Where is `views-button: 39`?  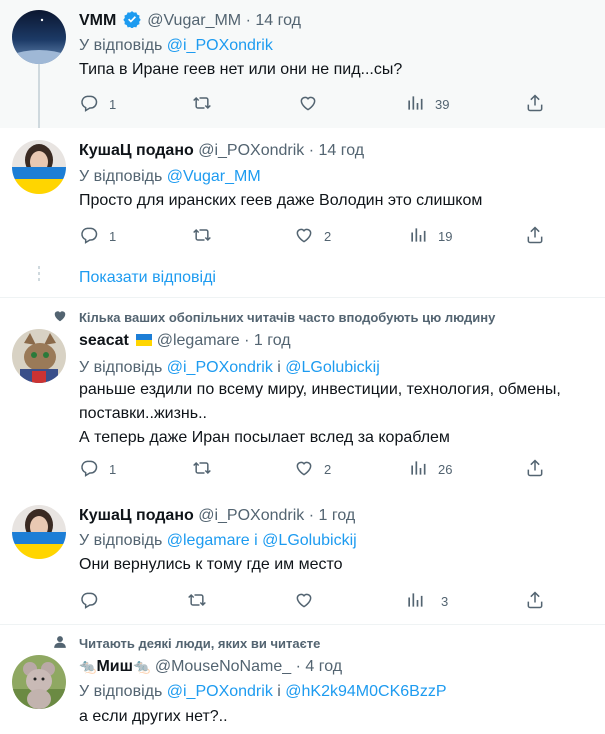
views-button: 39 is located at coordinates (427, 104).